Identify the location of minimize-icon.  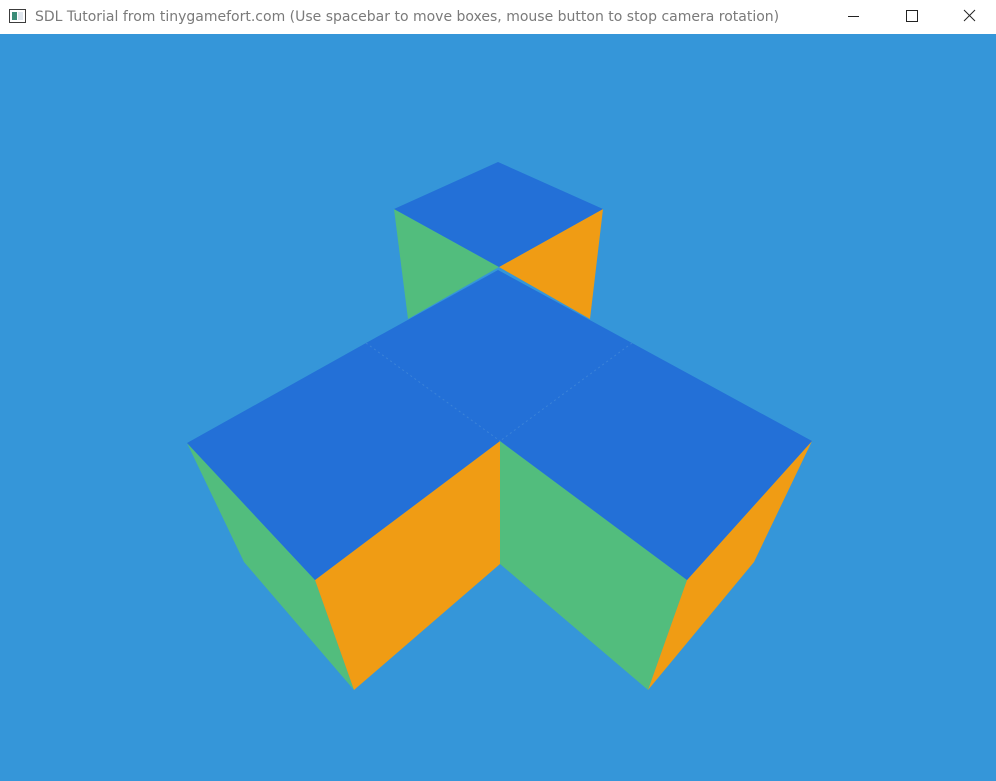
(853, 16).